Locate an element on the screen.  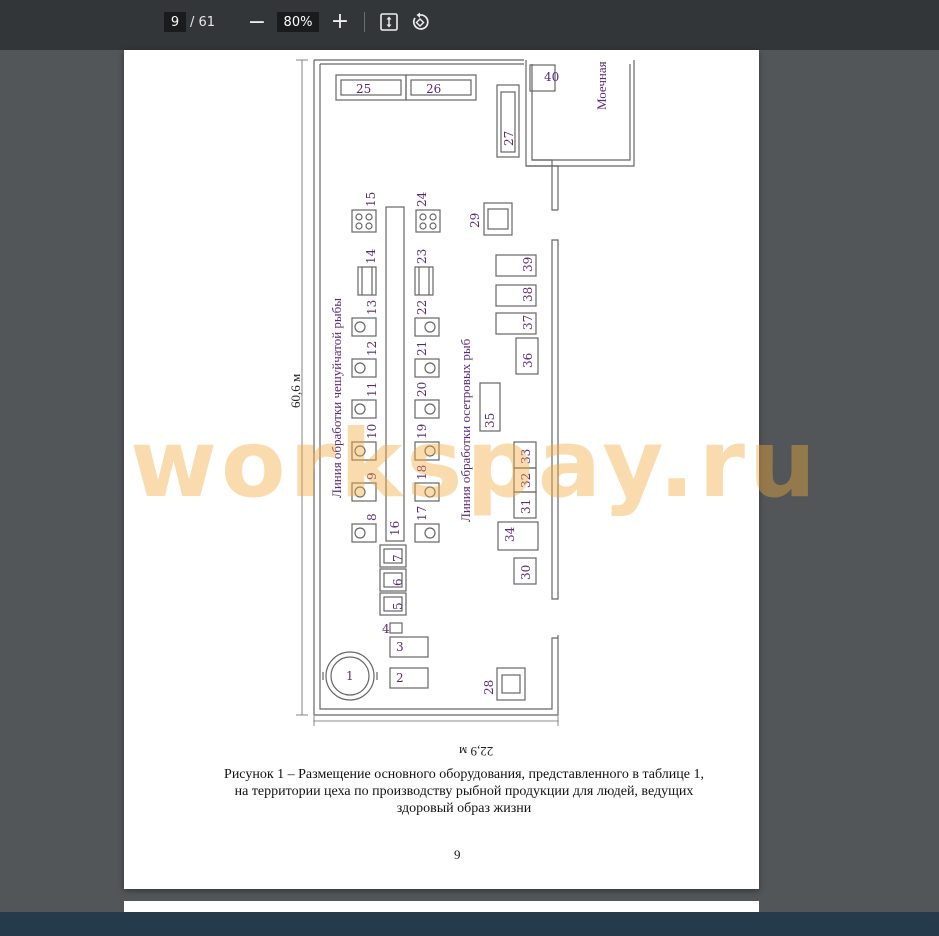
pdf-toolbar: 9 / 61 − 80% + is located at coordinates (469, 25).